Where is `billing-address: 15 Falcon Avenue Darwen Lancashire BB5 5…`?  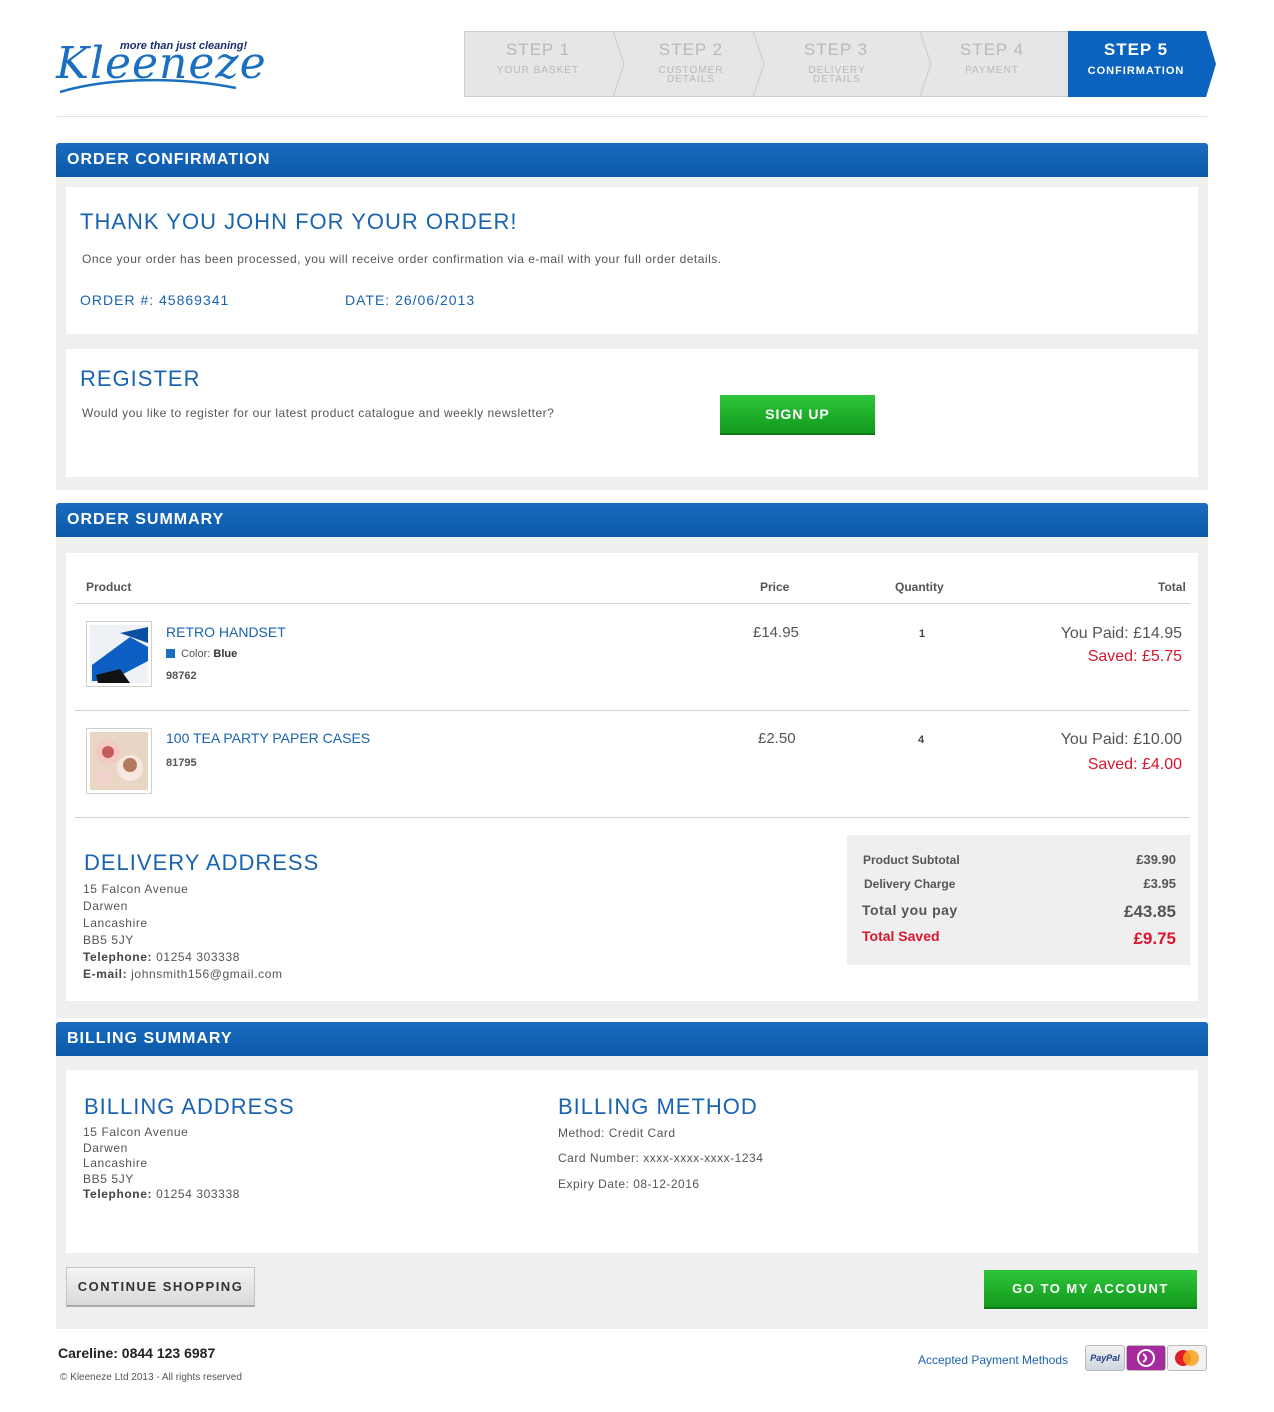 billing-address: 15 Falcon Avenue Darwen Lancashire BB5 5… is located at coordinates (162, 1163).